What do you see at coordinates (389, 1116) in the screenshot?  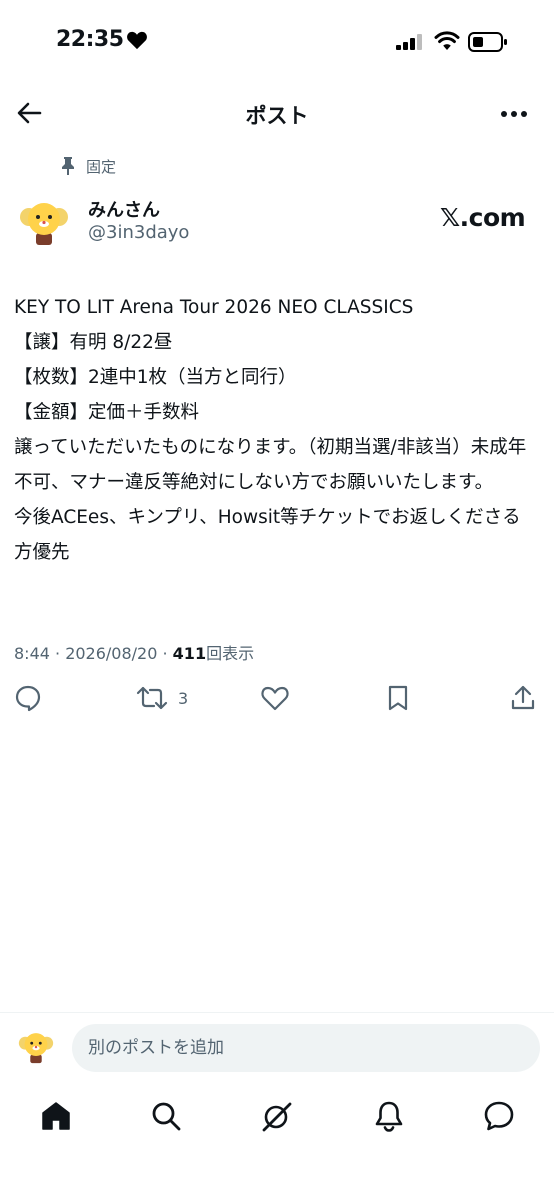 I see `notifications-icon` at bounding box center [389, 1116].